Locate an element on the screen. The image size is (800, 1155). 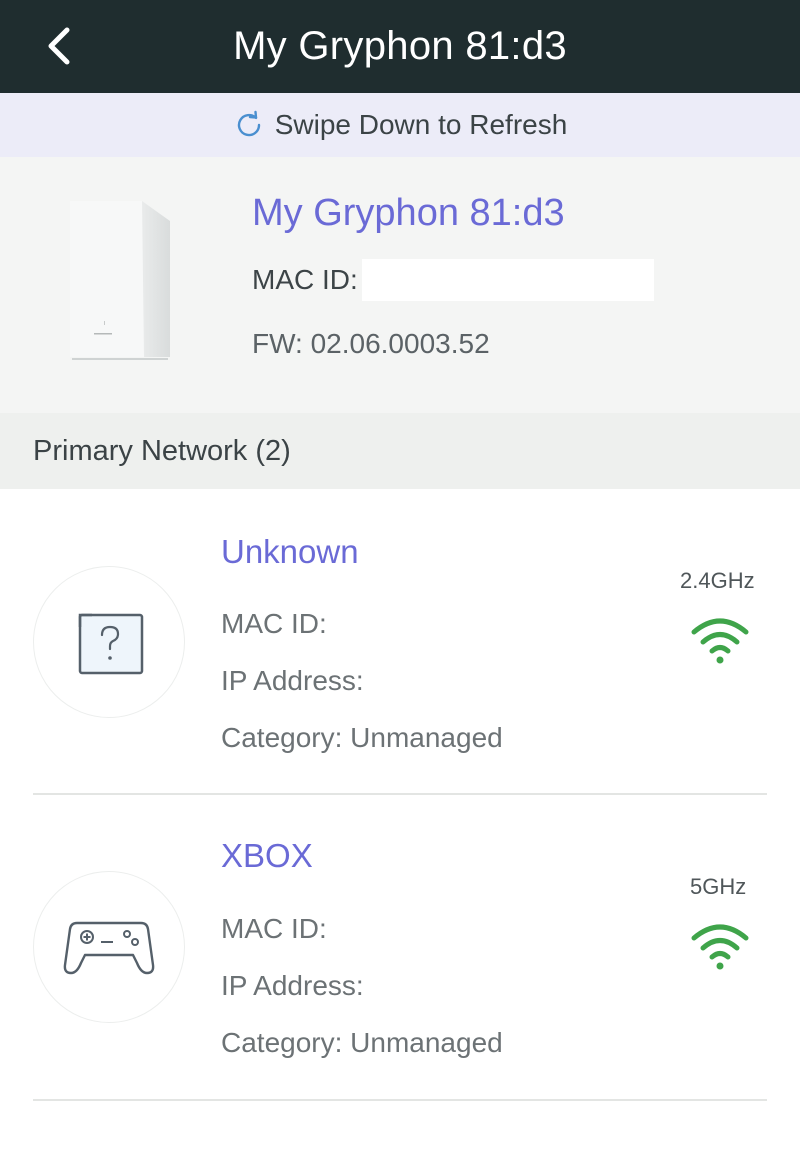
game-controller-icon is located at coordinates (109, 948).